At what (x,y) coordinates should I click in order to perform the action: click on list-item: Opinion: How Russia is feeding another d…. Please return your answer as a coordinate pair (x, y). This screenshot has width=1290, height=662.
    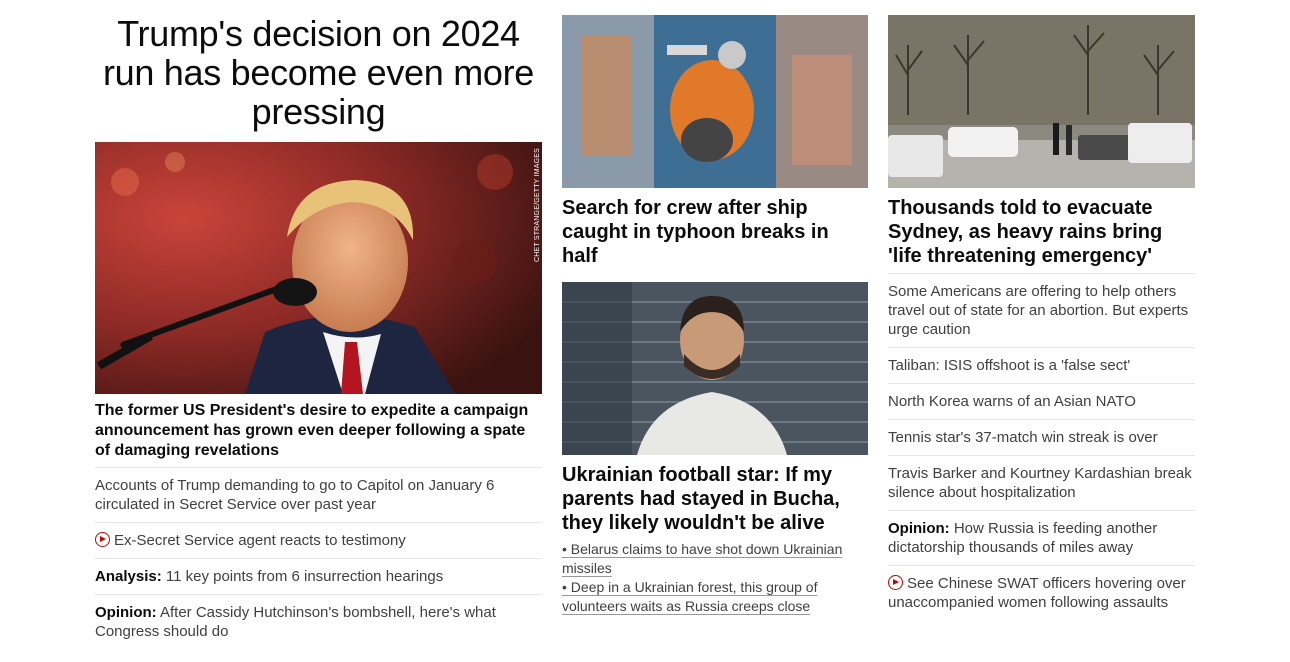
    Looking at the image, I should click on (1041, 537).